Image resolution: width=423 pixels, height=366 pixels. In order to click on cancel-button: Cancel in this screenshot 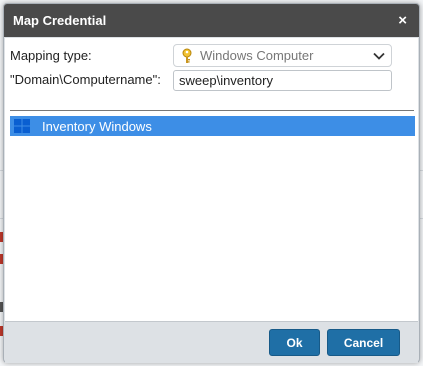, I will do `click(363, 342)`.